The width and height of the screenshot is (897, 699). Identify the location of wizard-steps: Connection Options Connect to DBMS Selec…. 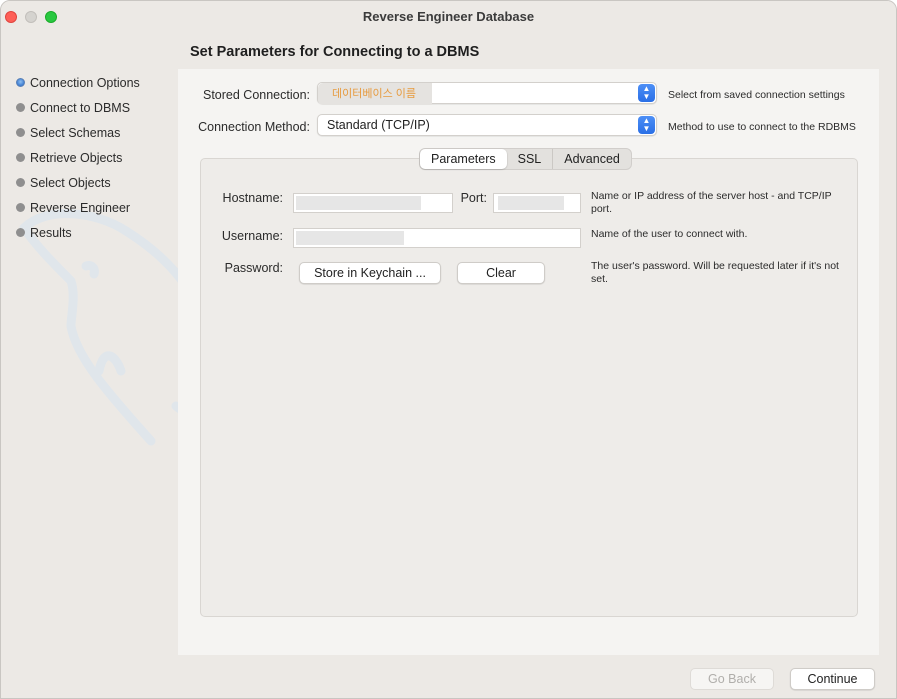
(78, 157).